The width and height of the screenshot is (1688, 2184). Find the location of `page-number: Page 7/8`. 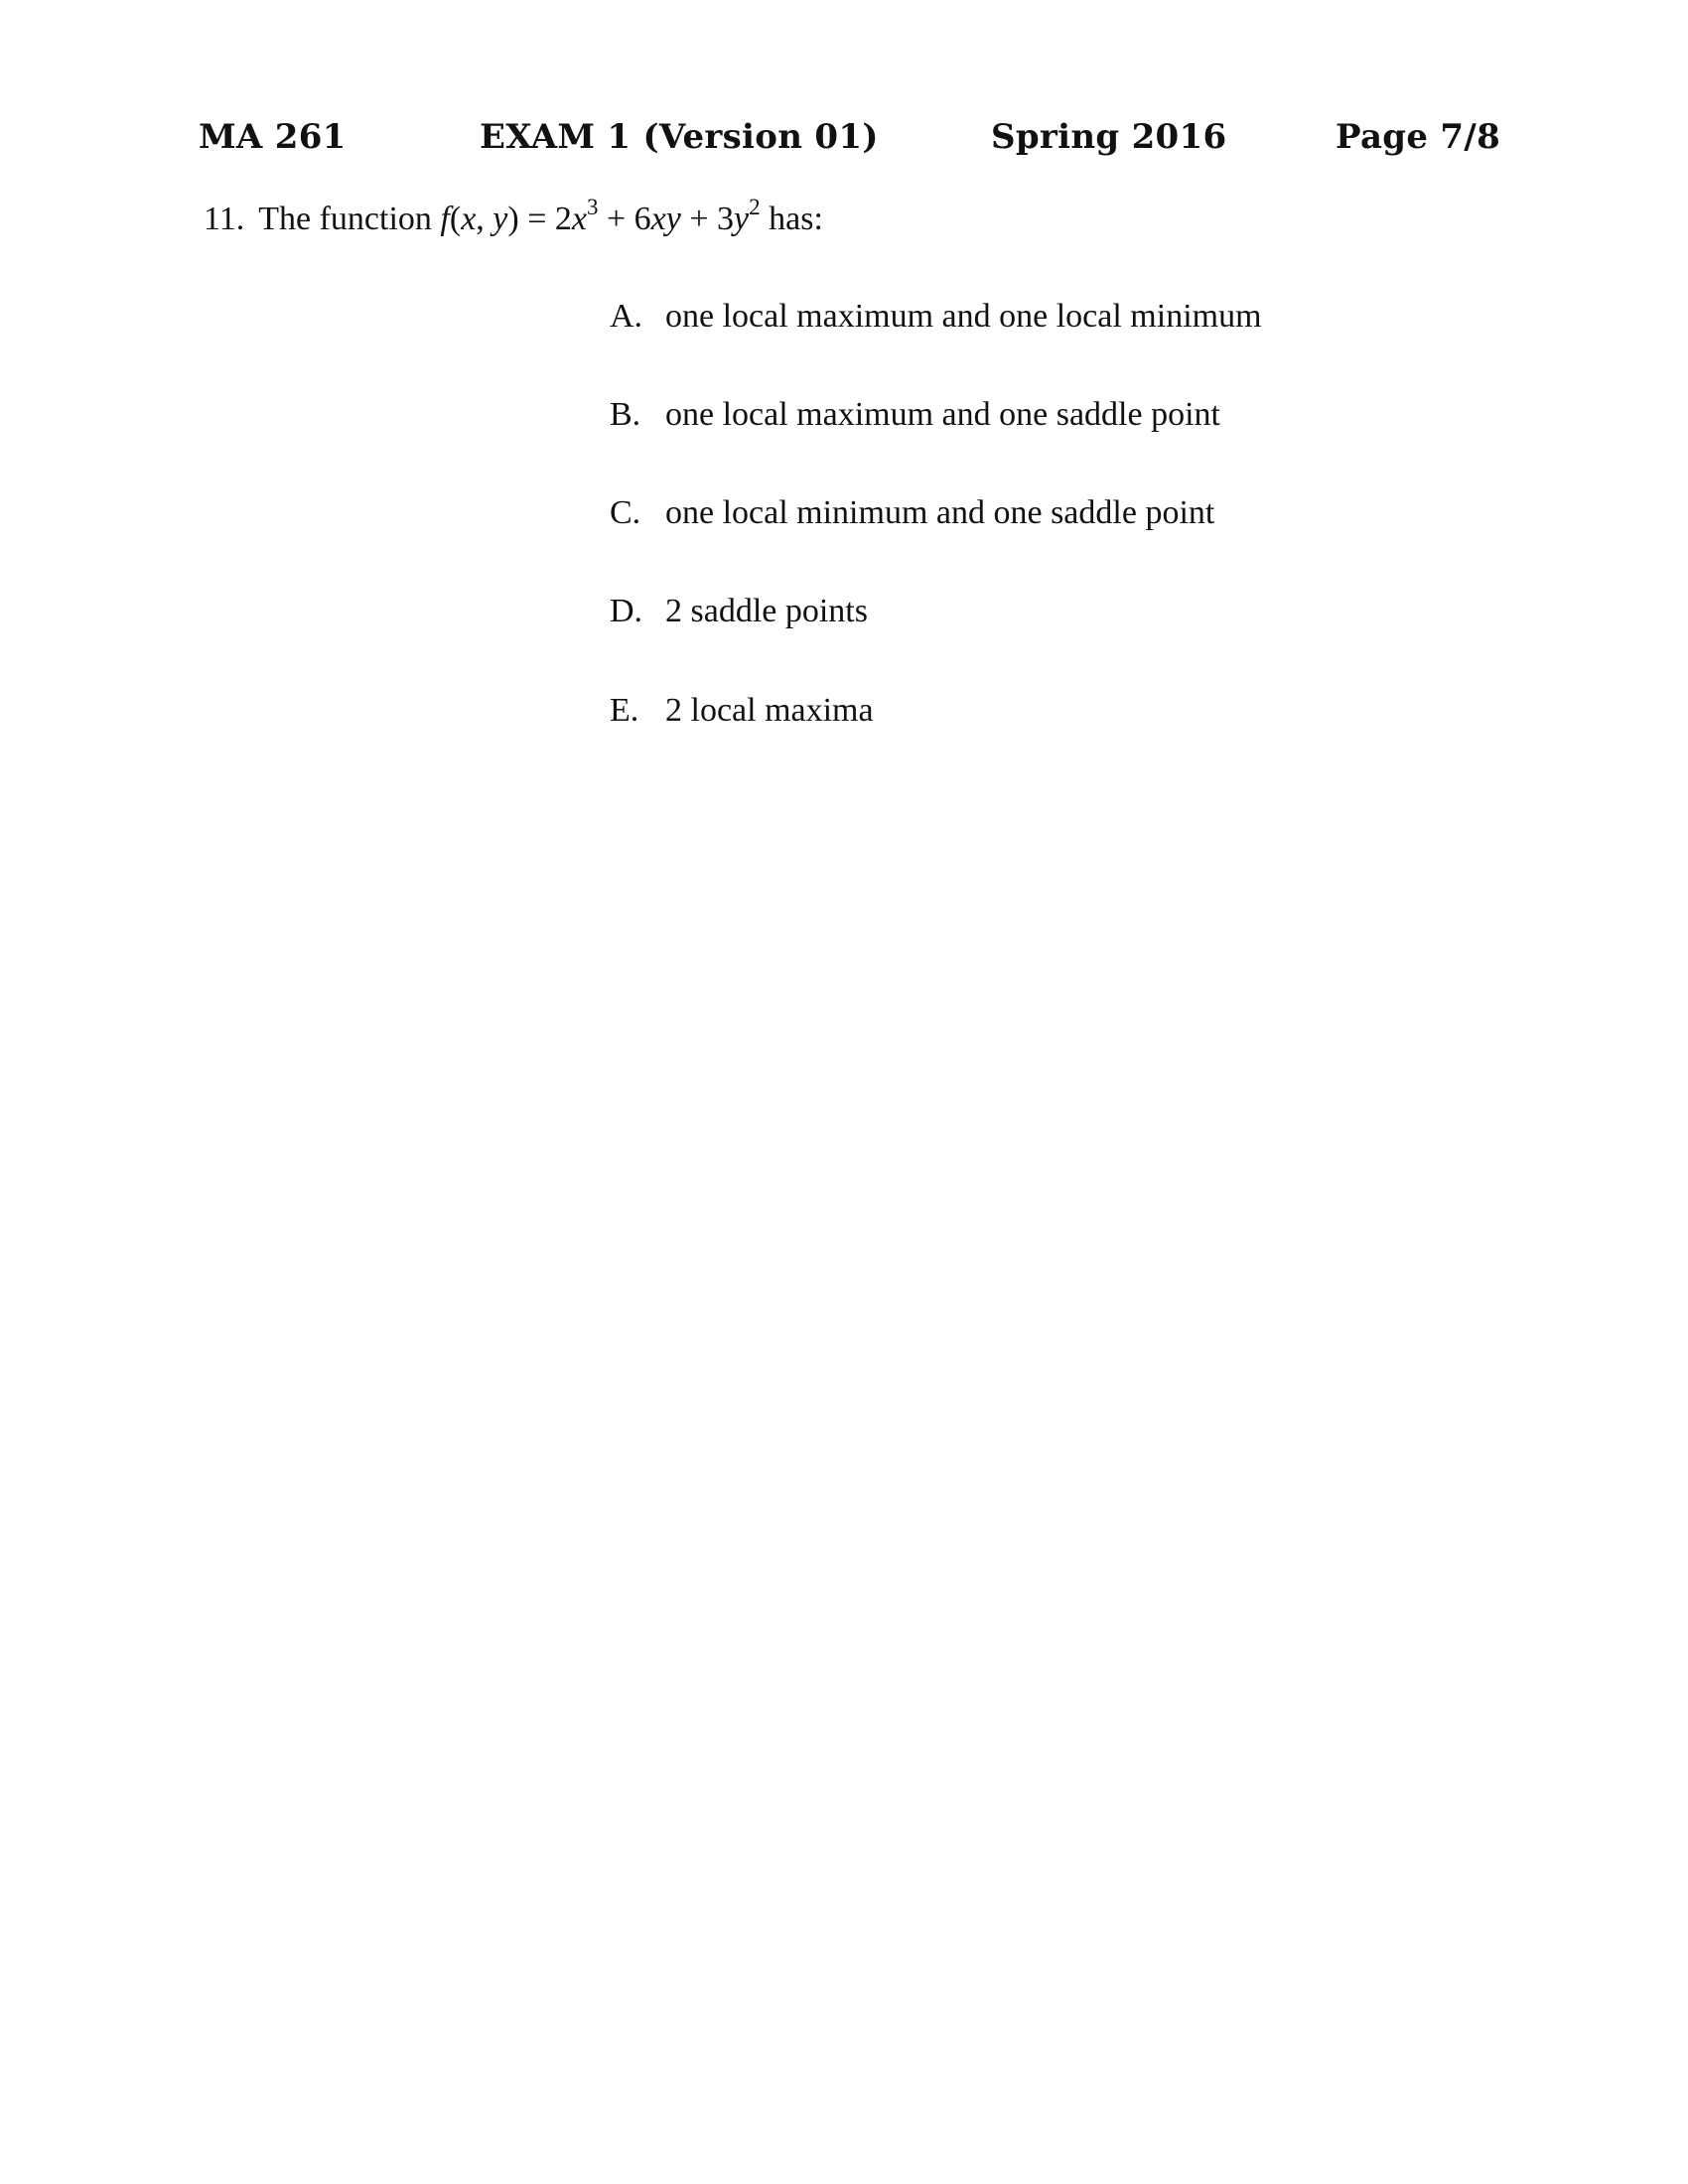

page-number: Page 7/8 is located at coordinates (1418, 137).